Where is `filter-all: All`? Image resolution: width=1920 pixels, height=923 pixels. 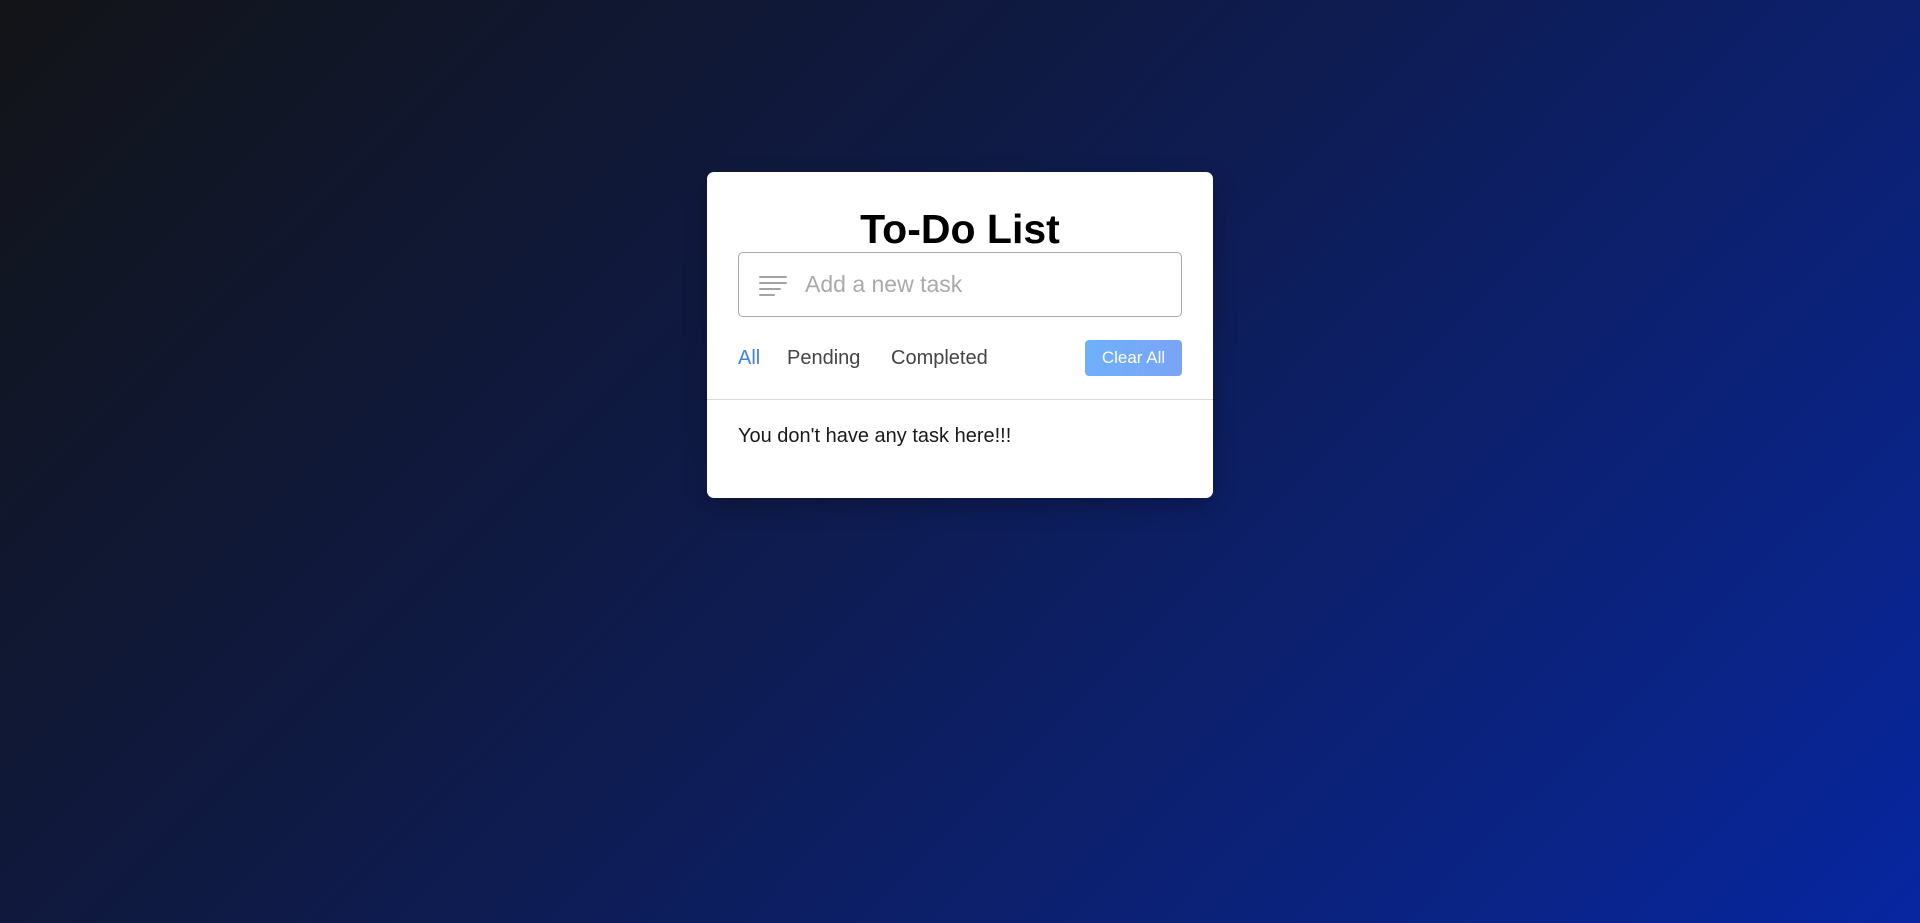 filter-all: All is located at coordinates (749, 358).